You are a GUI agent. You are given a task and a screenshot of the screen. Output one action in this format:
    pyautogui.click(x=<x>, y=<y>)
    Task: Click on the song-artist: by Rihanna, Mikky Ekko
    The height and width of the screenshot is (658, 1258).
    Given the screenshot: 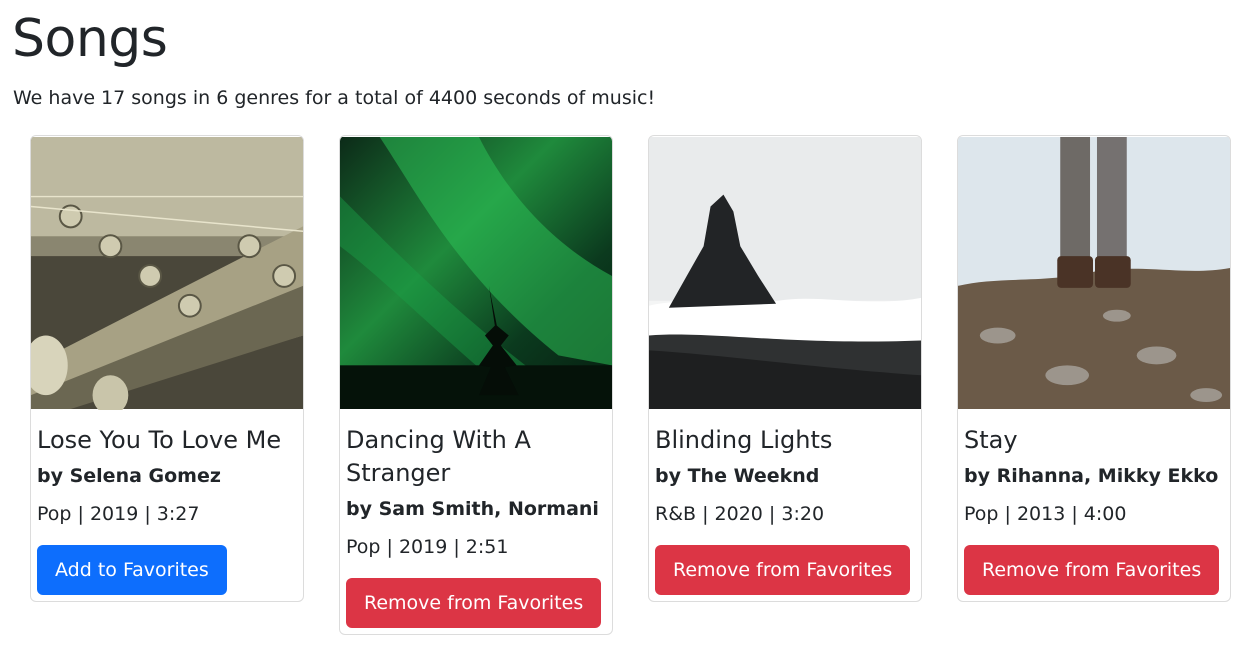 What is the action you would take?
    pyautogui.click(x=1091, y=476)
    